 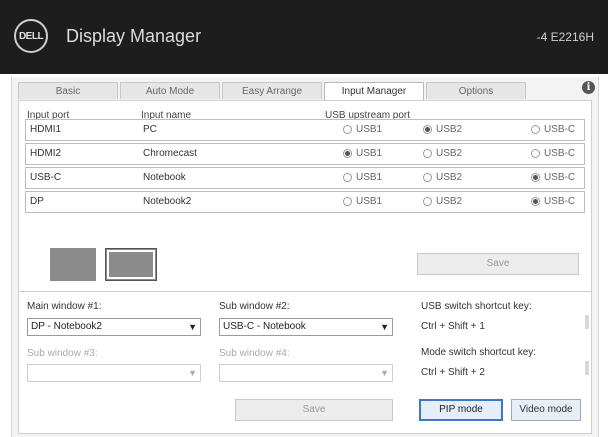 What do you see at coordinates (131, 264) in the screenshot?
I see `layout-pip-swatch` at bounding box center [131, 264].